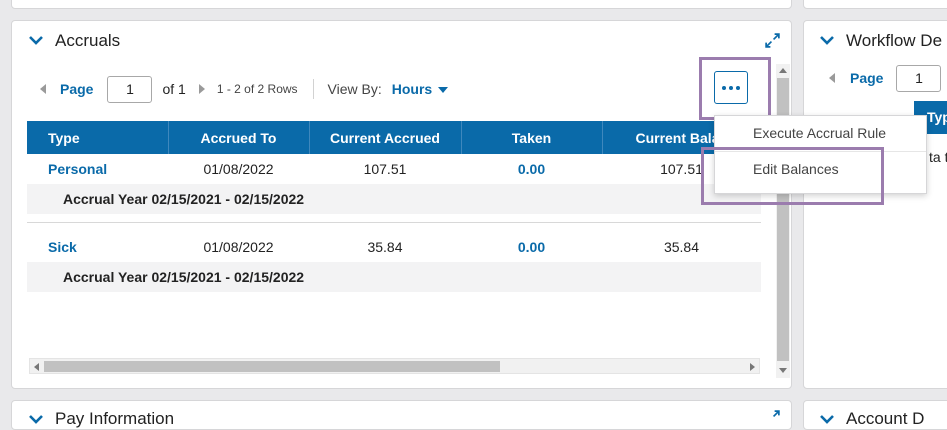  I want to click on accruals-title: Accruals, so click(88, 40).